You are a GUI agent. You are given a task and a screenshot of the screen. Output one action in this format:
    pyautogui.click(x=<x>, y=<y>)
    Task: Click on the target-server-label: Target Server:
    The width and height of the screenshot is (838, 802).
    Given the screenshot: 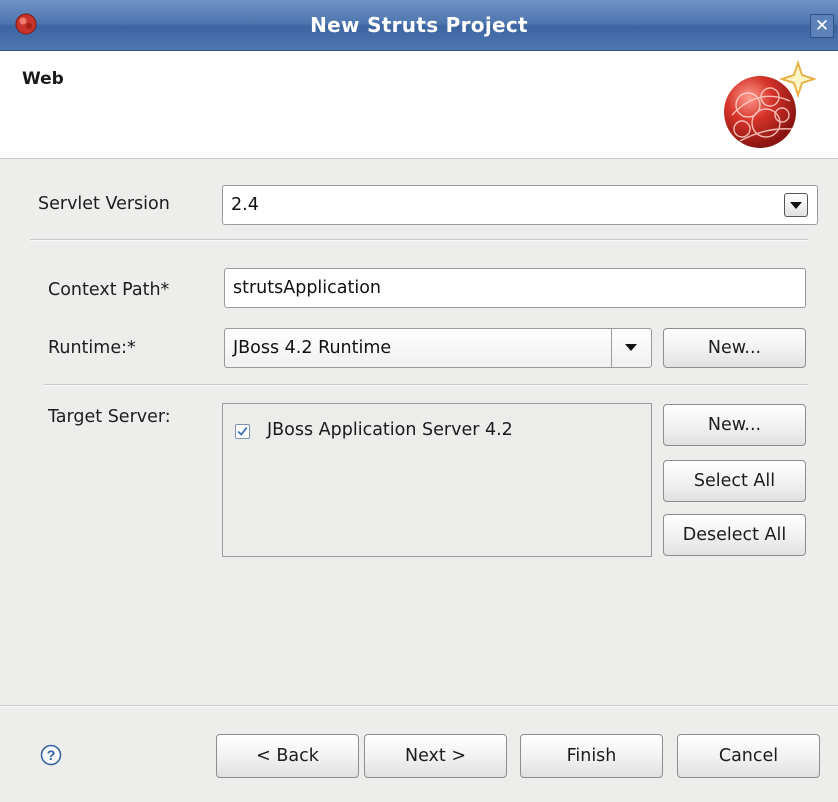 What is the action you would take?
    pyautogui.click(x=109, y=417)
    